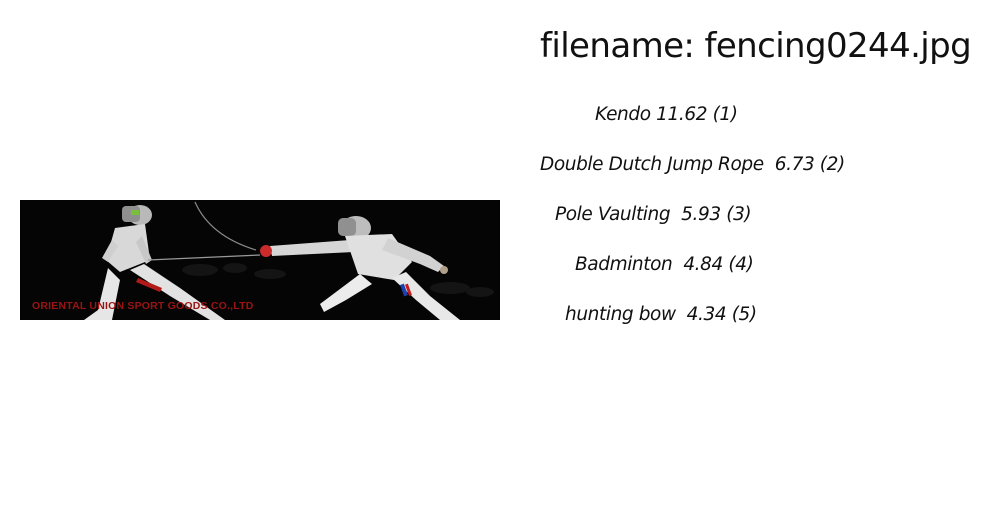 Image resolution: width=1000 pixels, height=520 pixels. What do you see at coordinates (143, 306) in the screenshot?
I see `image-watermark: ORIENTAL UNION SPORT GOODS CO.,LTD` at bounding box center [143, 306].